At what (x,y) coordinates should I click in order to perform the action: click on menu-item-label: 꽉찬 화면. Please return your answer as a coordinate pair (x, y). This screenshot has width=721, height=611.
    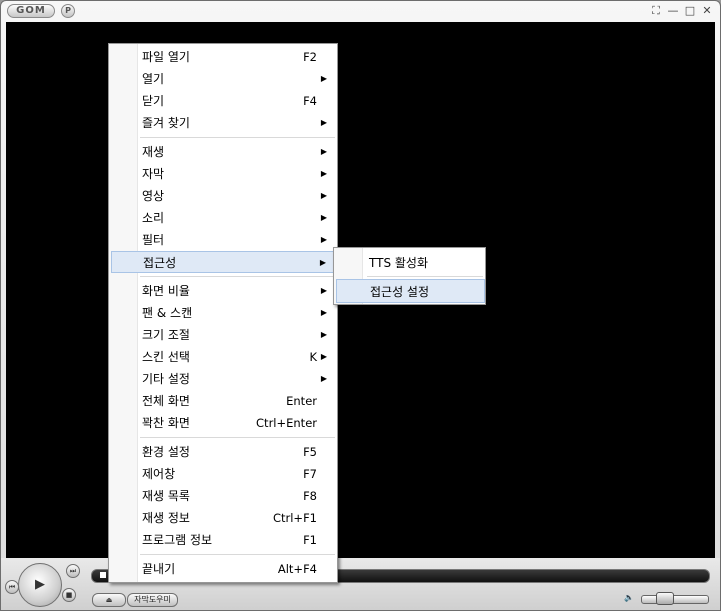
    Looking at the image, I should click on (166, 423).